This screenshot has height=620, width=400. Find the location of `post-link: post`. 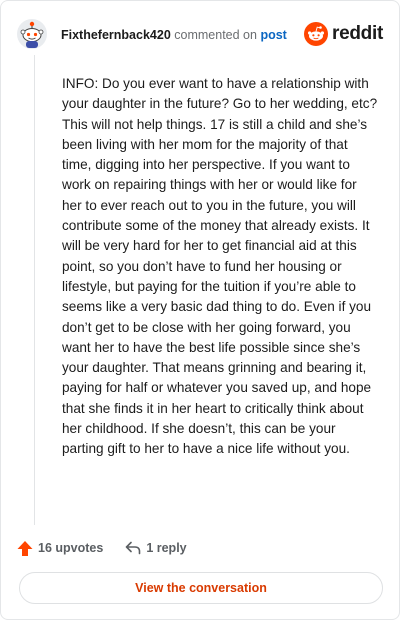

post-link: post is located at coordinates (273, 35).